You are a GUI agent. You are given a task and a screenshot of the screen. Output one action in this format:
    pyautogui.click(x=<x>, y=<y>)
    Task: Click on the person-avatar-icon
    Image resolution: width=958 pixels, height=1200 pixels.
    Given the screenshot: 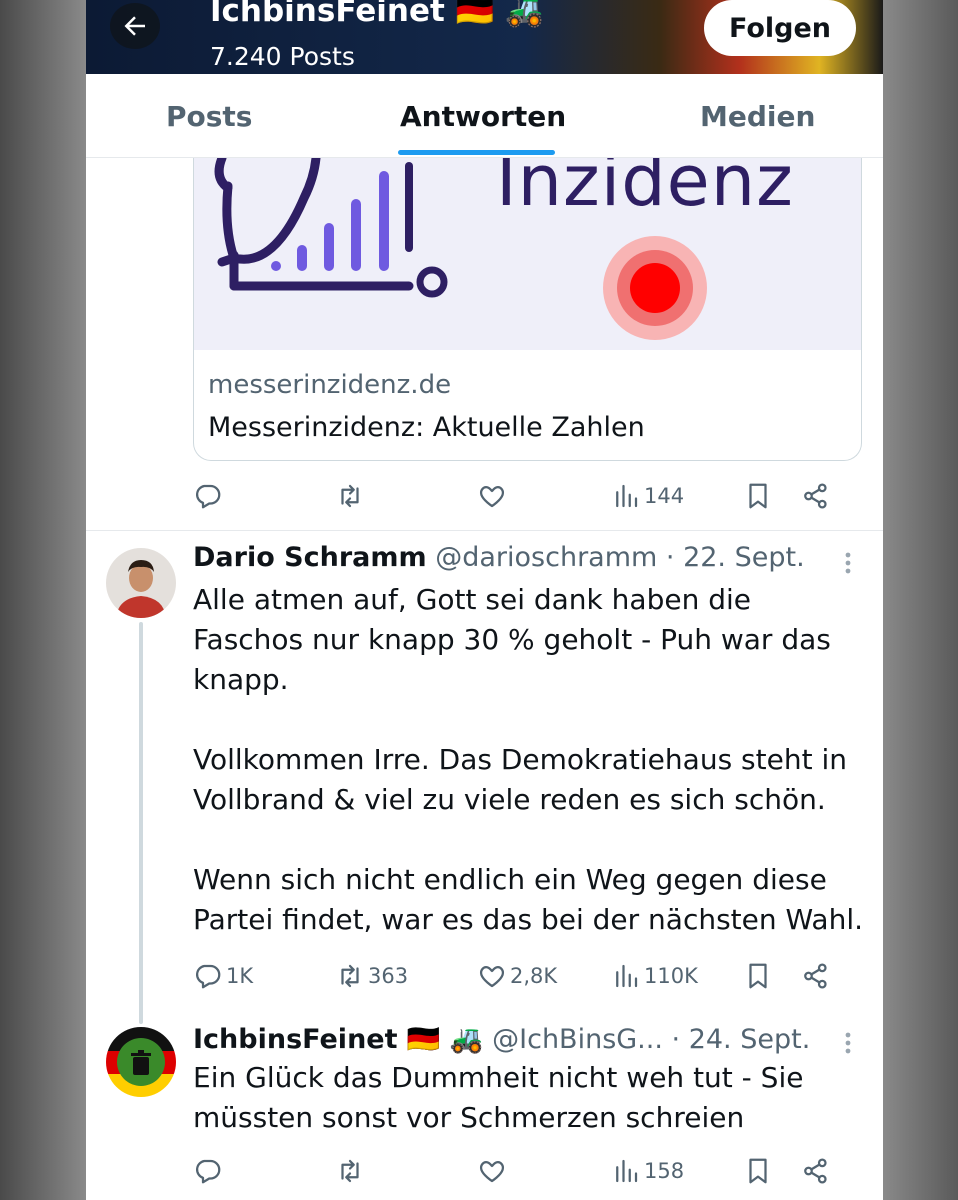 What is the action you would take?
    pyautogui.click(x=141, y=583)
    